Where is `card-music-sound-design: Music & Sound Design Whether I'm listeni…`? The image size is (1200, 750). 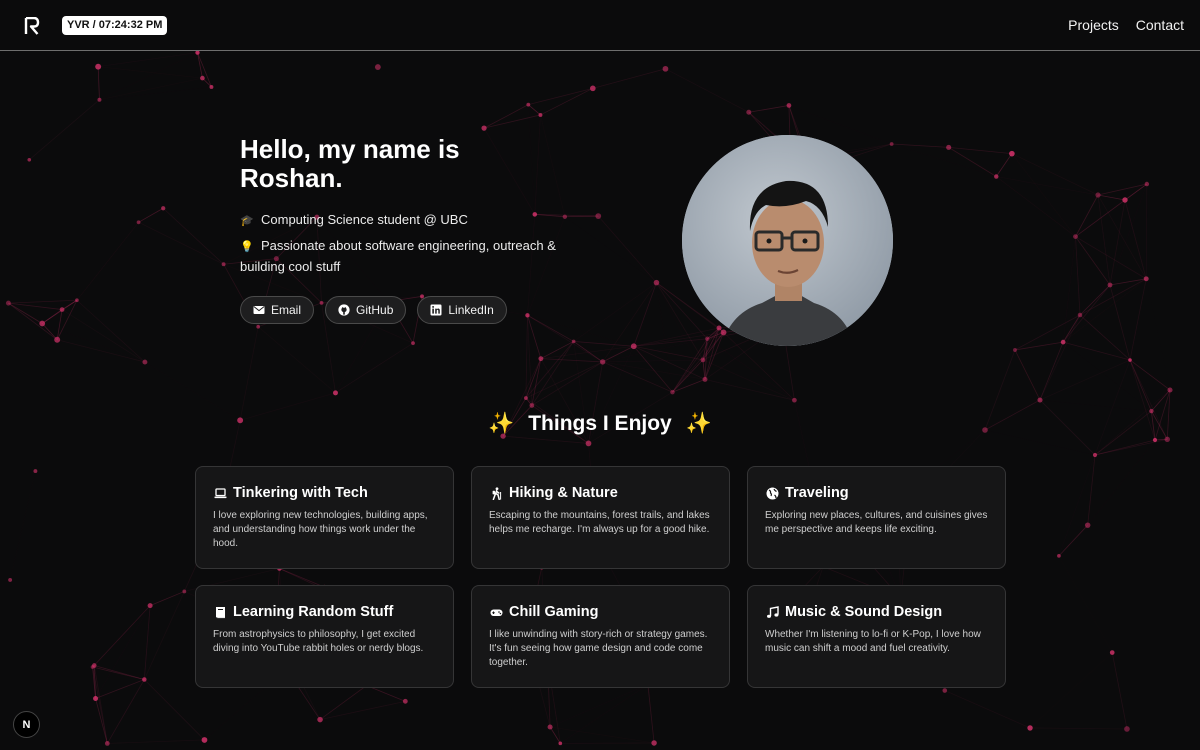 card-music-sound-design: Music & Sound Design Whether I'm listeni… is located at coordinates (876, 636).